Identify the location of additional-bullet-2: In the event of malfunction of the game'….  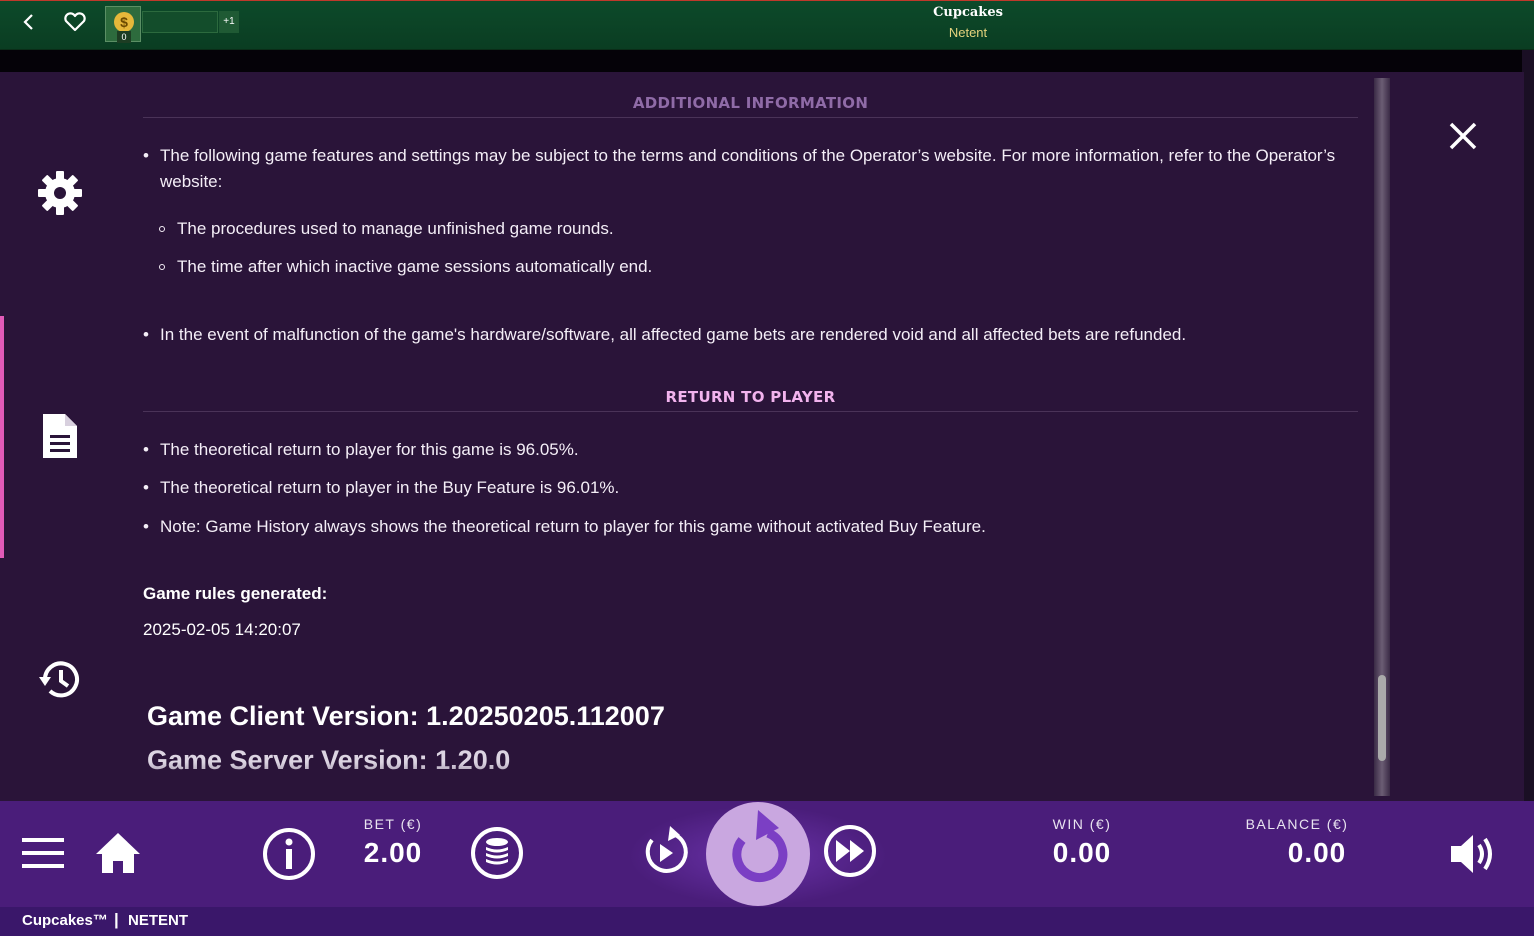
(673, 334).